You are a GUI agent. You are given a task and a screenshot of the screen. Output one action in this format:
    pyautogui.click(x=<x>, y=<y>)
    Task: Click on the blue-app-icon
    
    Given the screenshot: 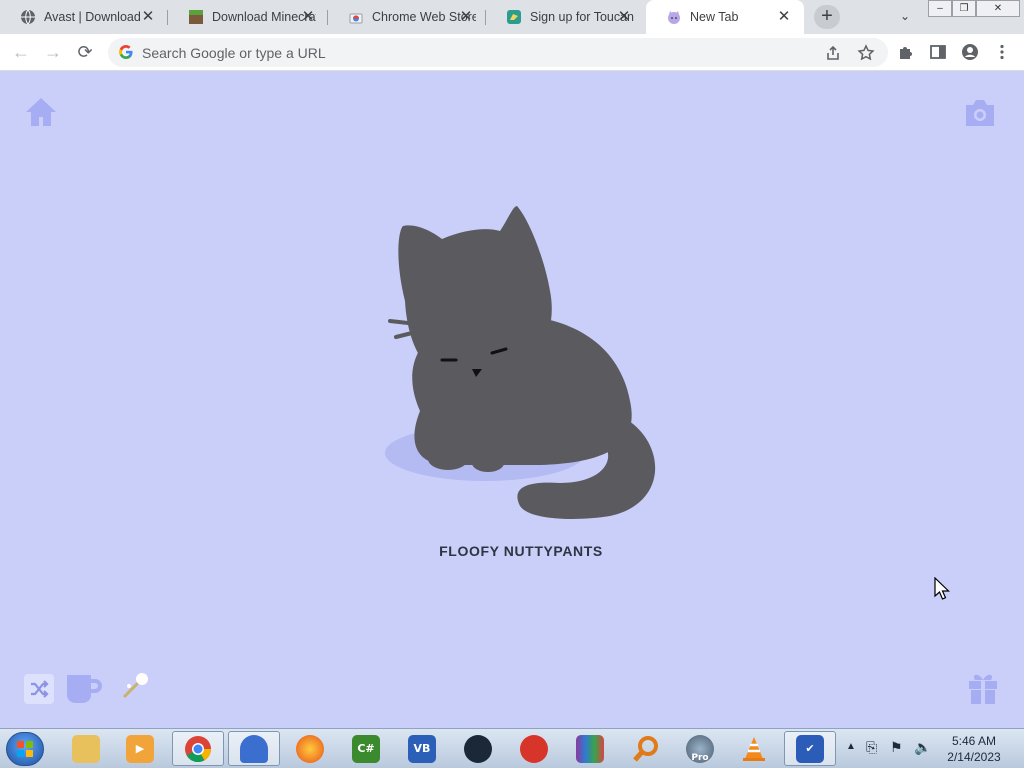 What is the action you would take?
    pyautogui.click(x=254, y=748)
    